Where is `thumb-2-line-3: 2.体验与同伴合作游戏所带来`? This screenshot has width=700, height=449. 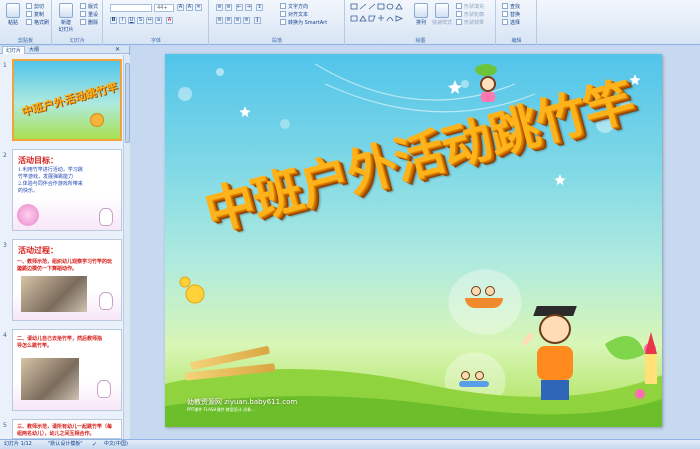 thumb-2-line-3: 2.体验与同伴合作游戏所带来 is located at coordinates (50, 184).